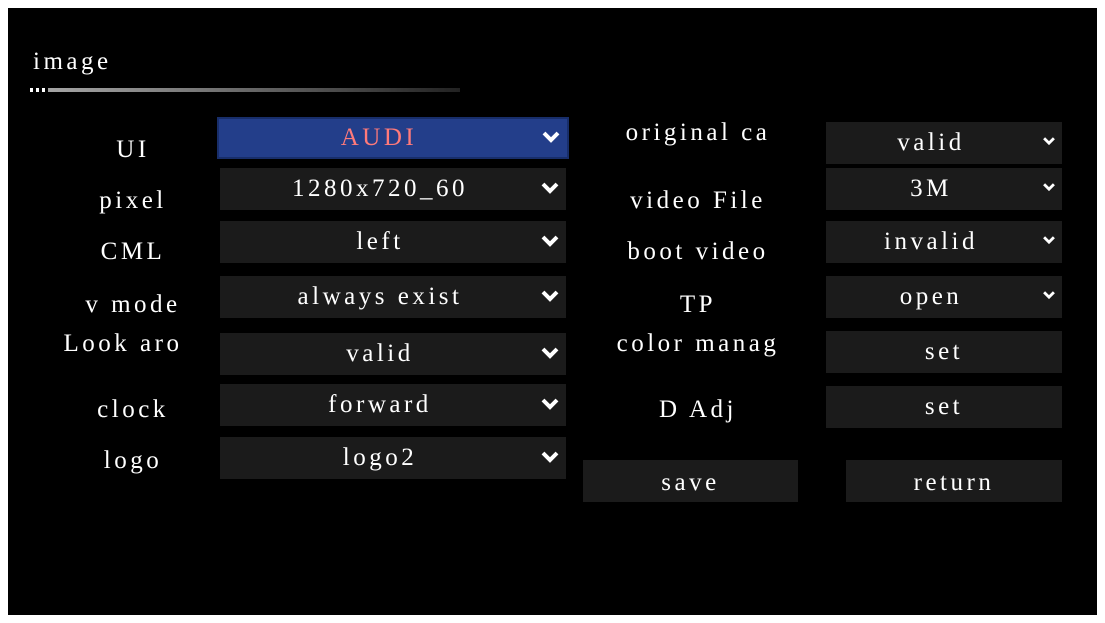  I want to click on v-mode-dropdown: always exist, so click(393, 297).